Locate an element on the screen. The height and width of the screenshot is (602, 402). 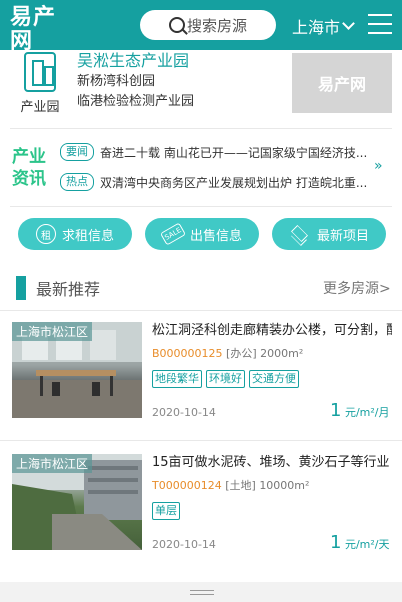
listing-tag: 地段繁华 is located at coordinates (177, 379).